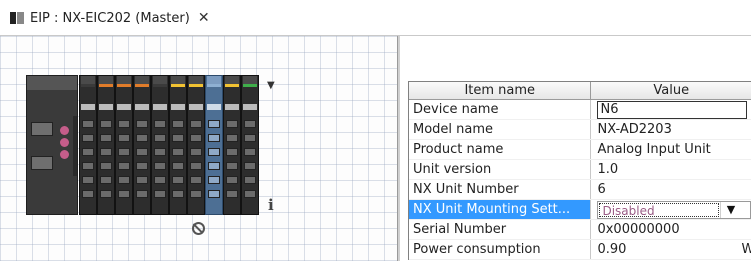 The width and height of the screenshot is (751, 261). I want to click on property-row: Product name Analog Input Unit, so click(580, 150).